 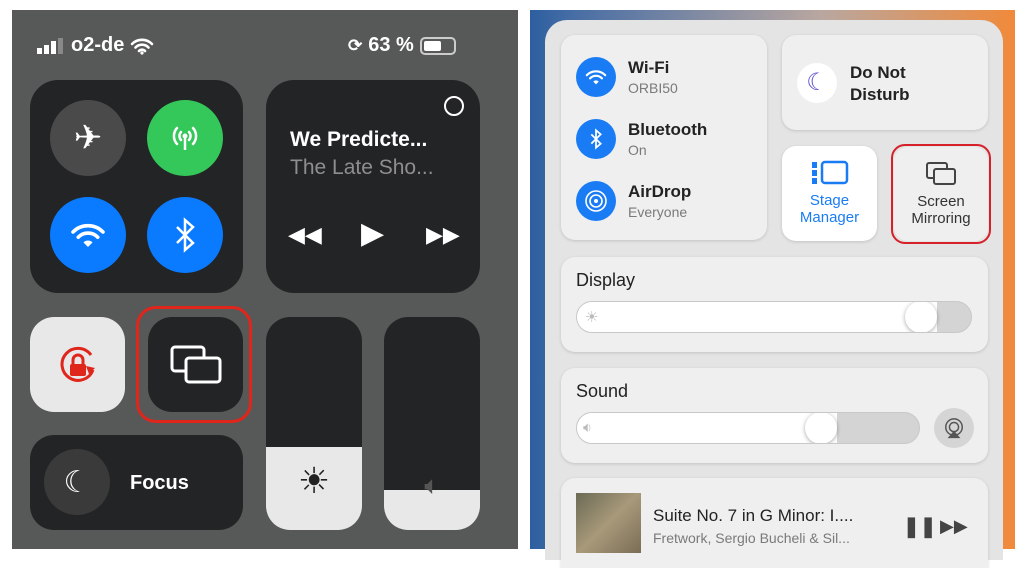 I want to click on wifi-label: Wi-Fi, so click(x=649, y=67).